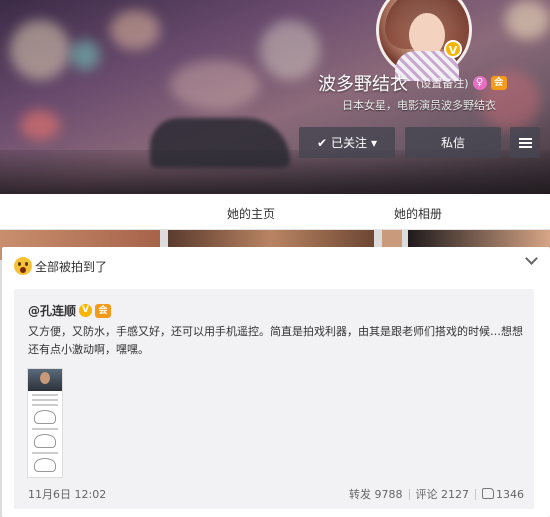  I want to click on profile-description: 日本女星，电影演员波多野结衣, so click(419, 105).